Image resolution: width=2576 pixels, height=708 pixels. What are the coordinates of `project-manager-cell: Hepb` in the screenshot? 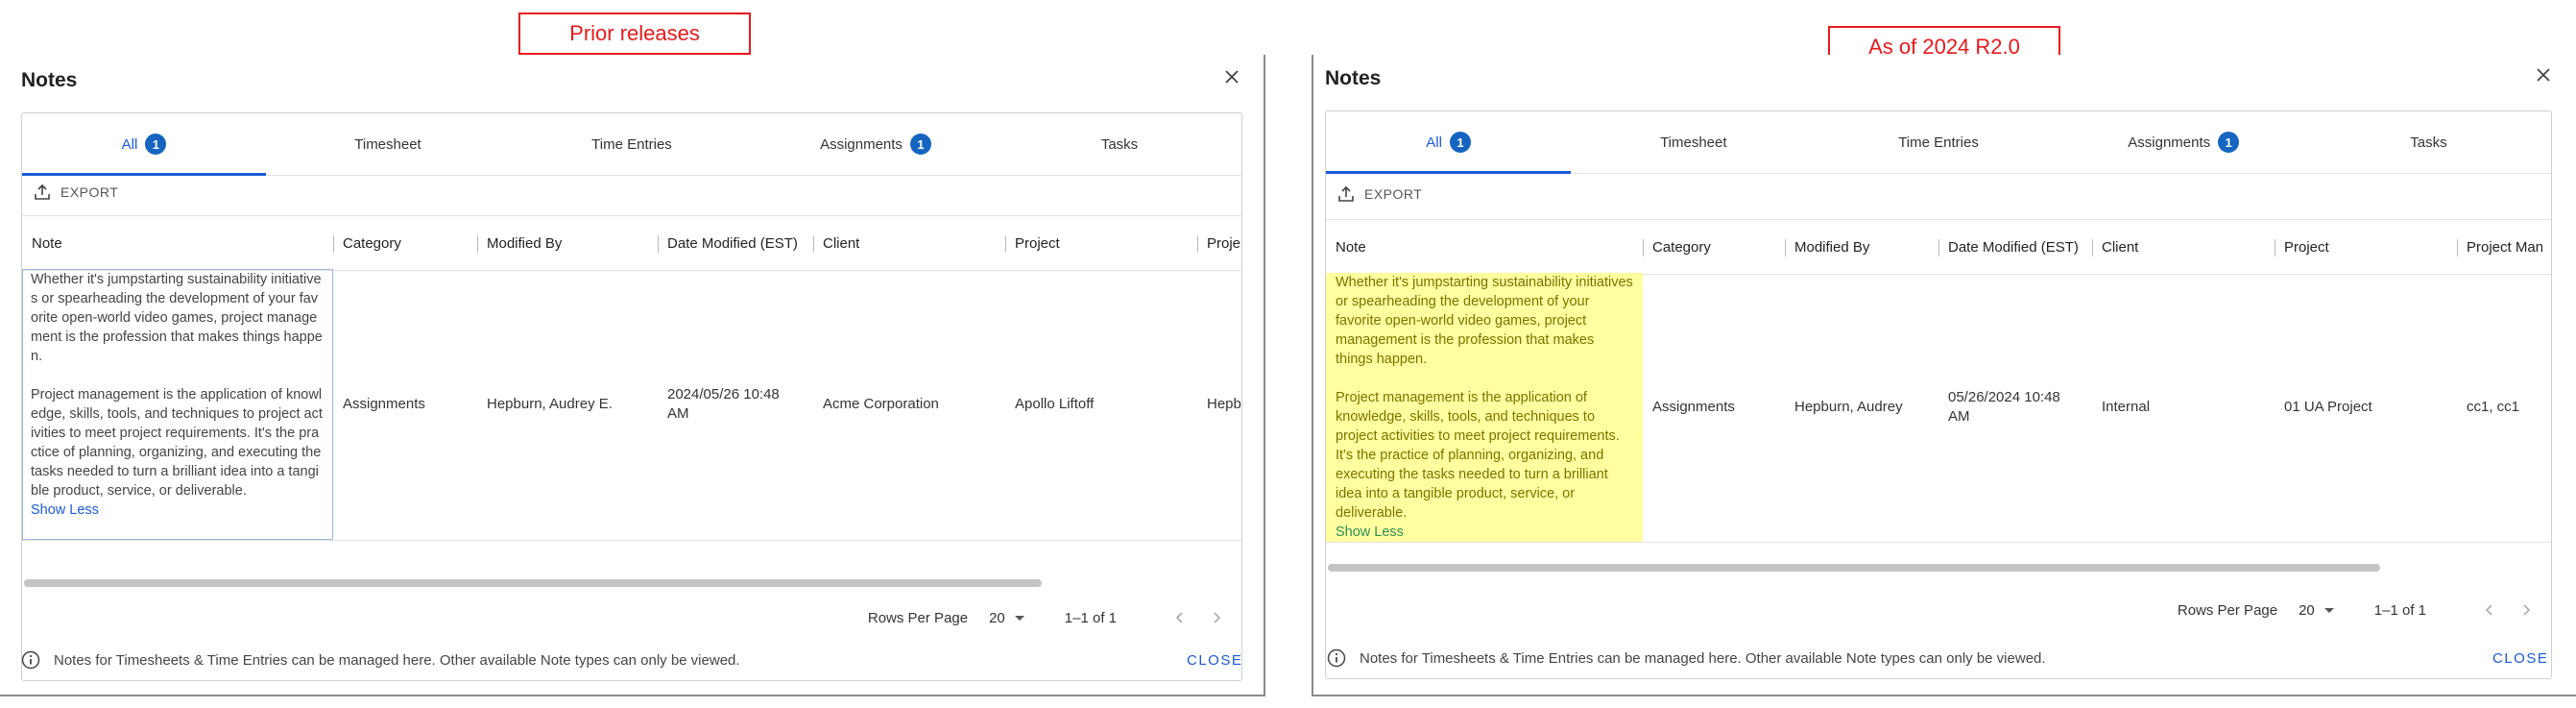 It's located at (1224, 404).